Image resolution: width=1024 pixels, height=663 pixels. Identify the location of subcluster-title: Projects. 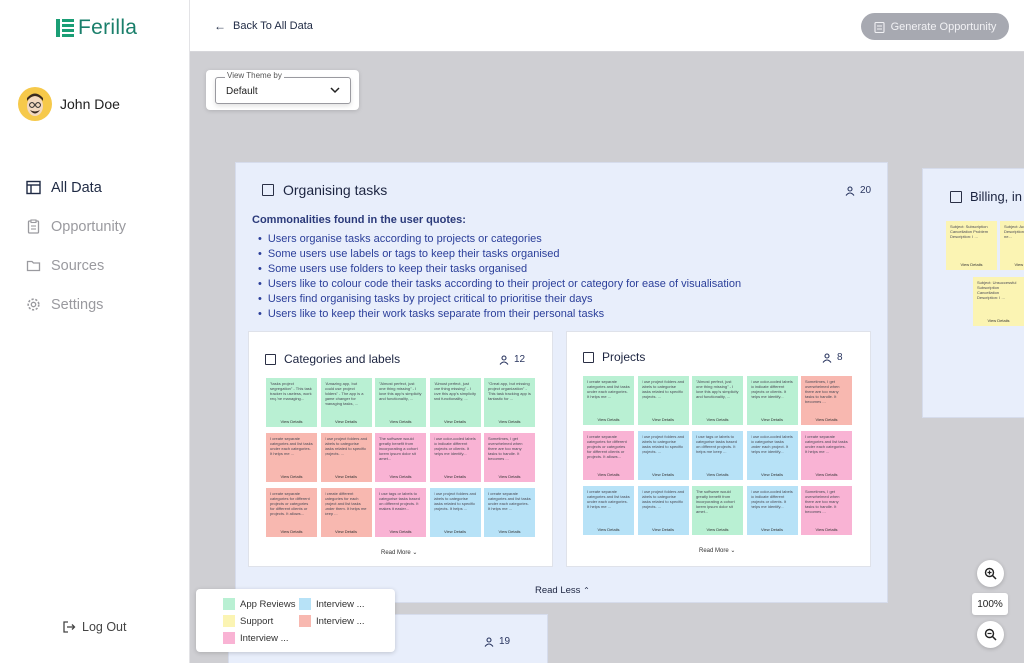
(614, 357).